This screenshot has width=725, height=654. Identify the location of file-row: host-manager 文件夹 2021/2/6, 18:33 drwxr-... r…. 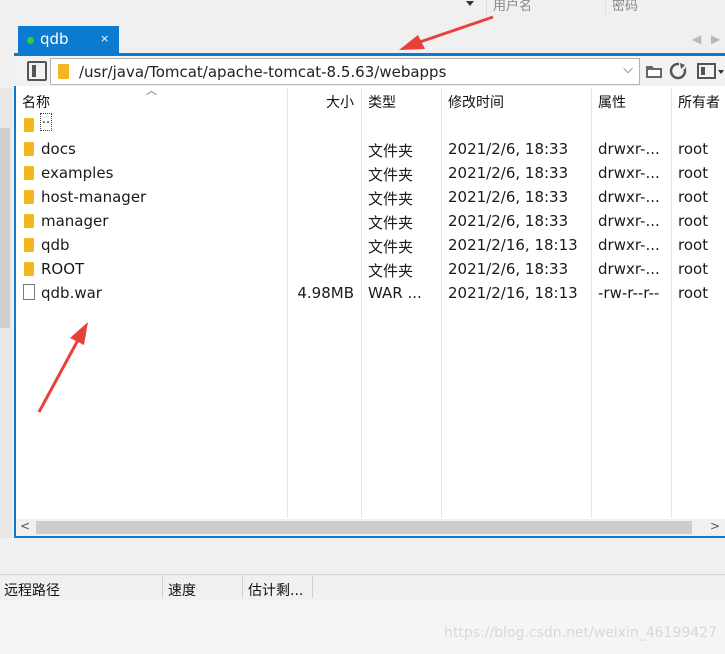
(370, 197).